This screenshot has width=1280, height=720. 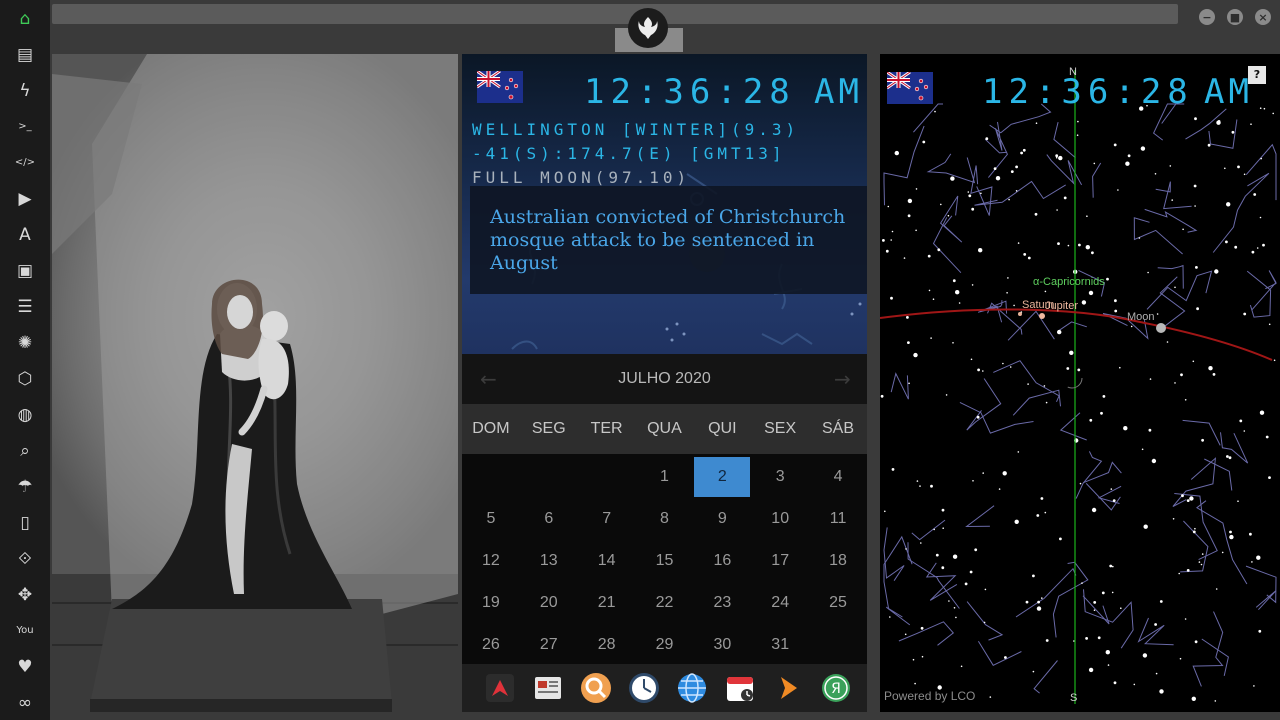 What do you see at coordinates (838, 603) in the screenshot?
I see `calendar-day: 25` at bounding box center [838, 603].